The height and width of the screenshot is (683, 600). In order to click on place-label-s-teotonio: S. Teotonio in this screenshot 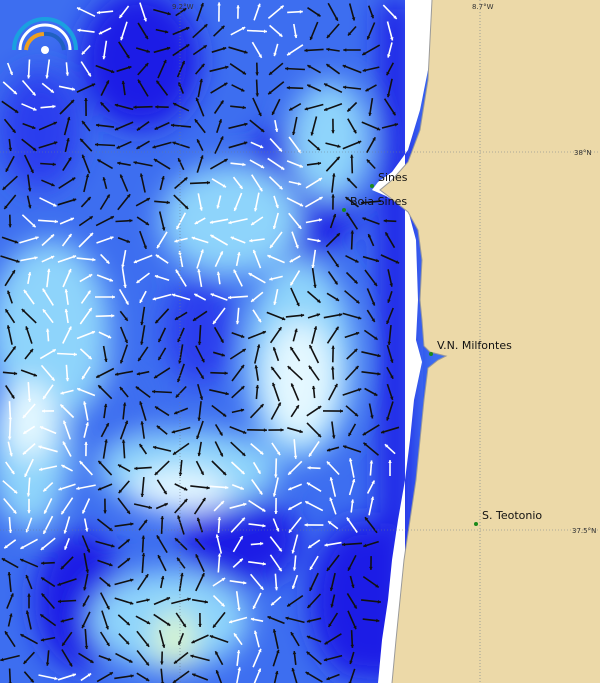, I will do `click(512, 515)`.